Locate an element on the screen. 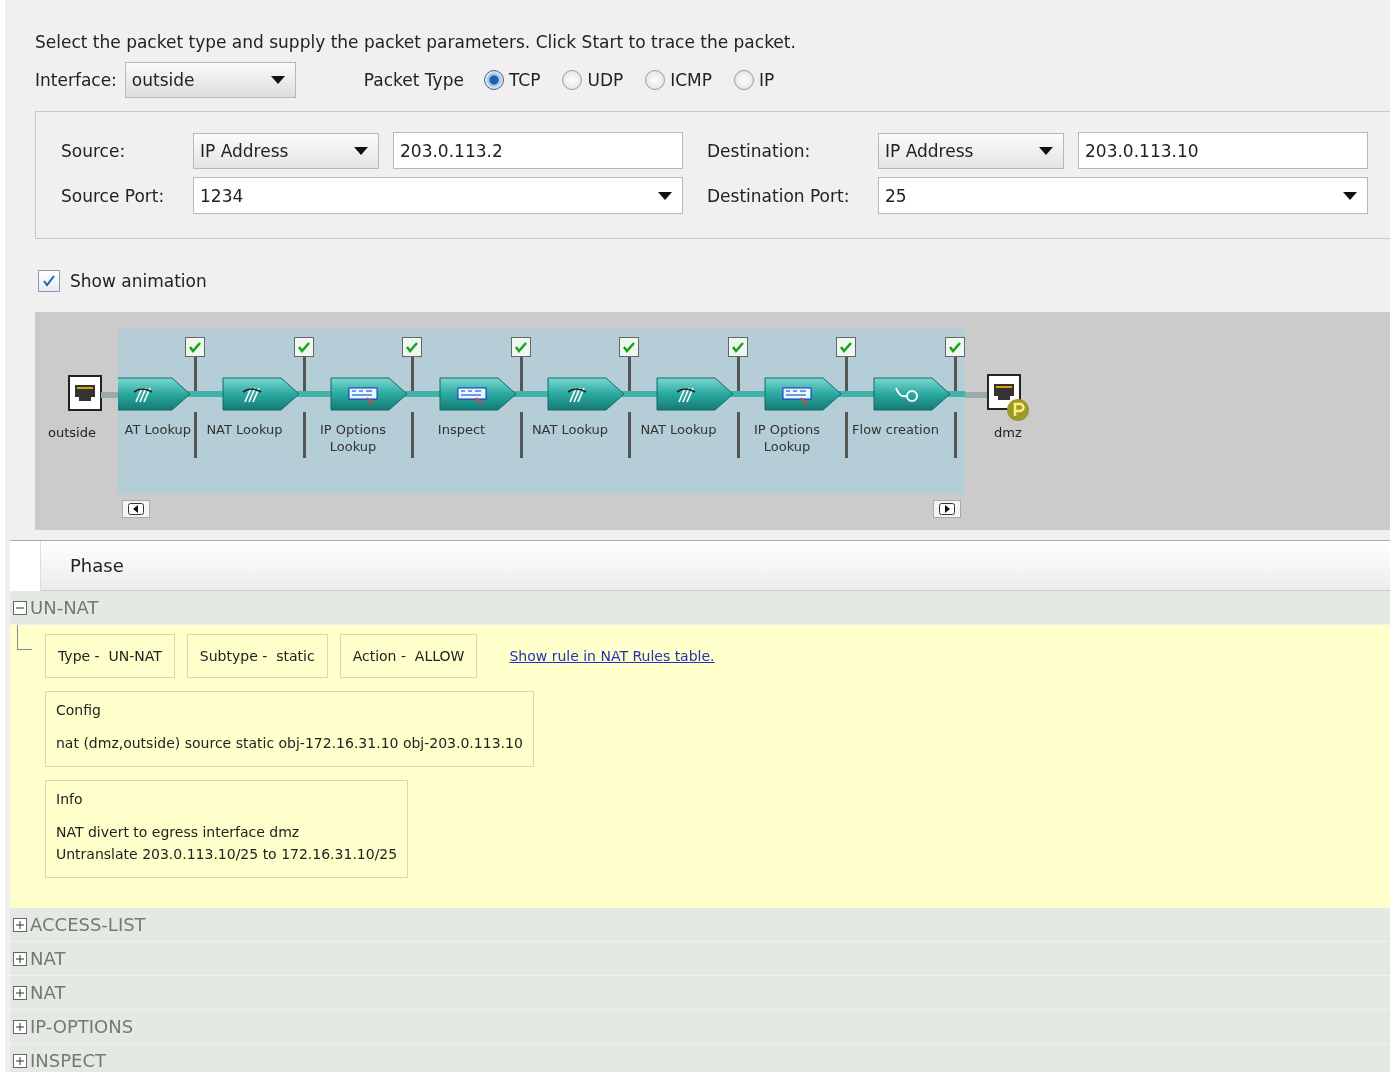 The image size is (1390, 1072). interface-label: Interface: is located at coordinates (76, 80).